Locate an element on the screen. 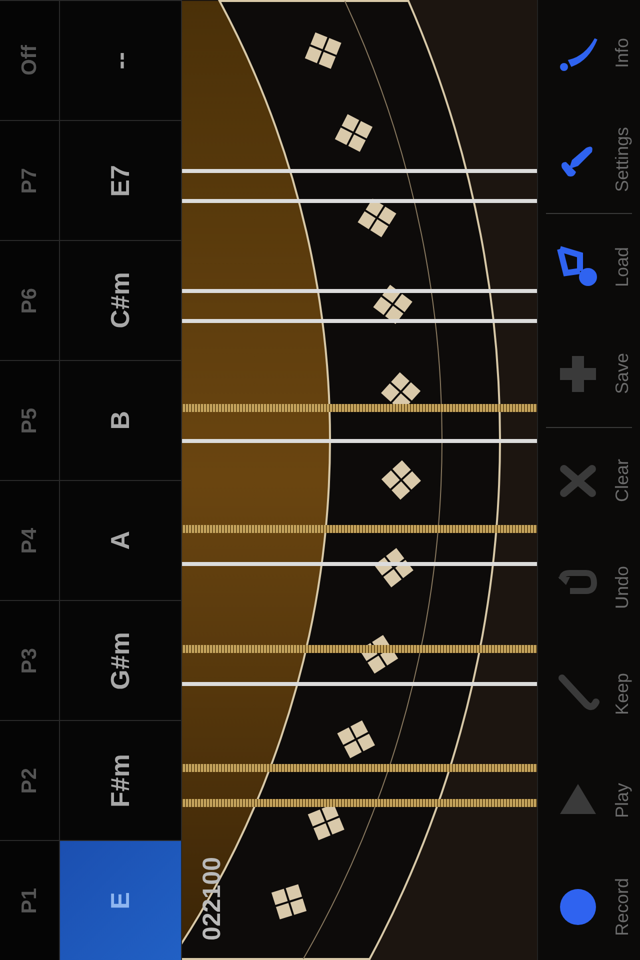 Image resolution: width=640 pixels, height=960 pixels. preset-label: P2 is located at coordinates (29, 781).